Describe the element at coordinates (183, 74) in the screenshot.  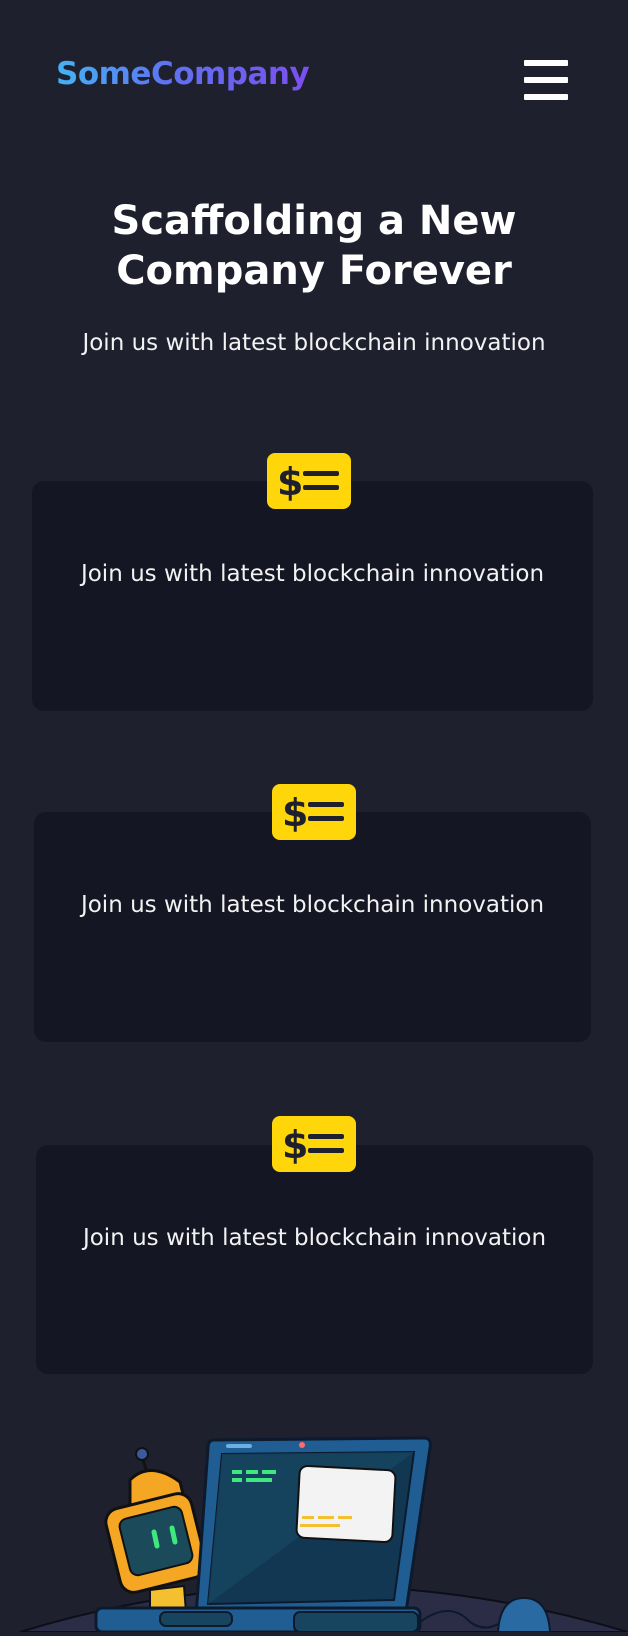
I see `logo: SomeCompany` at that location.